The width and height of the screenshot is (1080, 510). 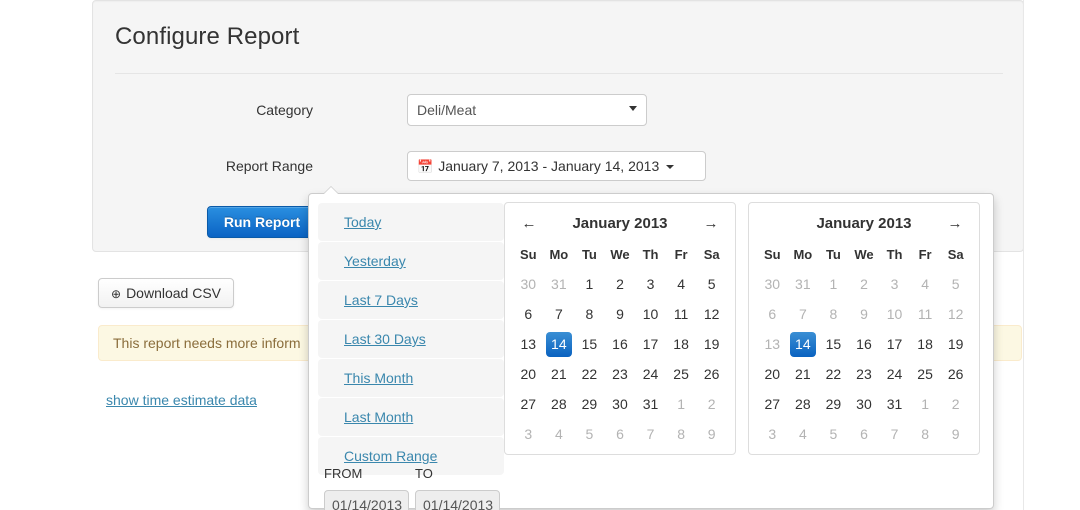 What do you see at coordinates (457, 500) in the screenshot?
I see `to-date-input: 01/14/2013` at bounding box center [457, 500].